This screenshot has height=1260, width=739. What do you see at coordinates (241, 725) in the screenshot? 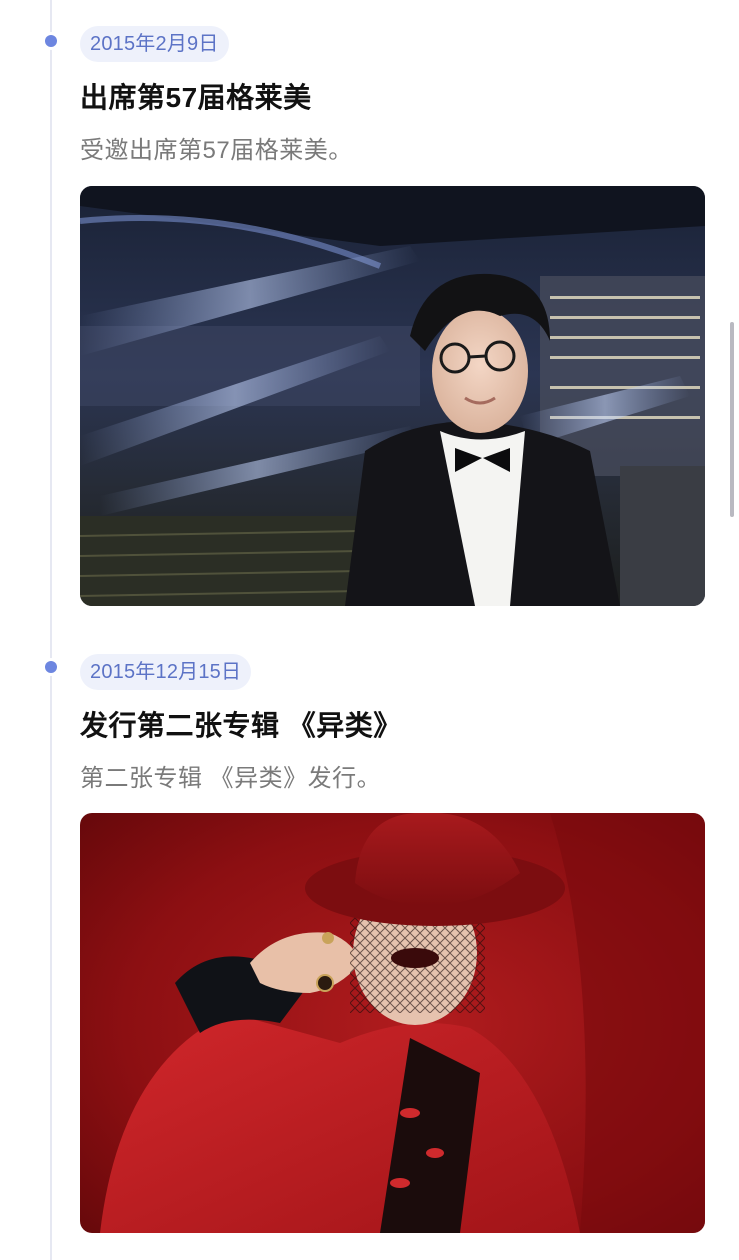
I see `entry-title: 发行第二张专辑 《异类》` at bounding box center [241, 725].